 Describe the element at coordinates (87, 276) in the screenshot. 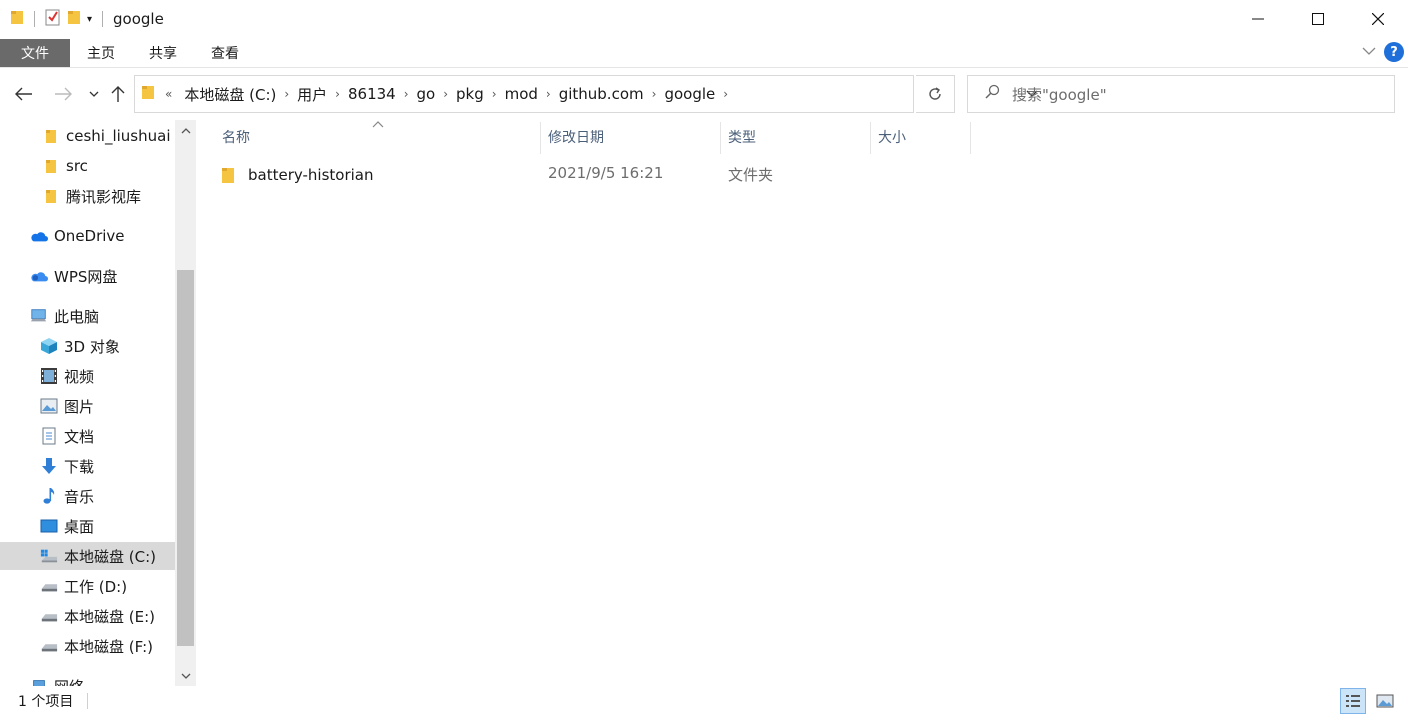

I see `sidebar-item-wps-cloud: WPS网盘` at that location.